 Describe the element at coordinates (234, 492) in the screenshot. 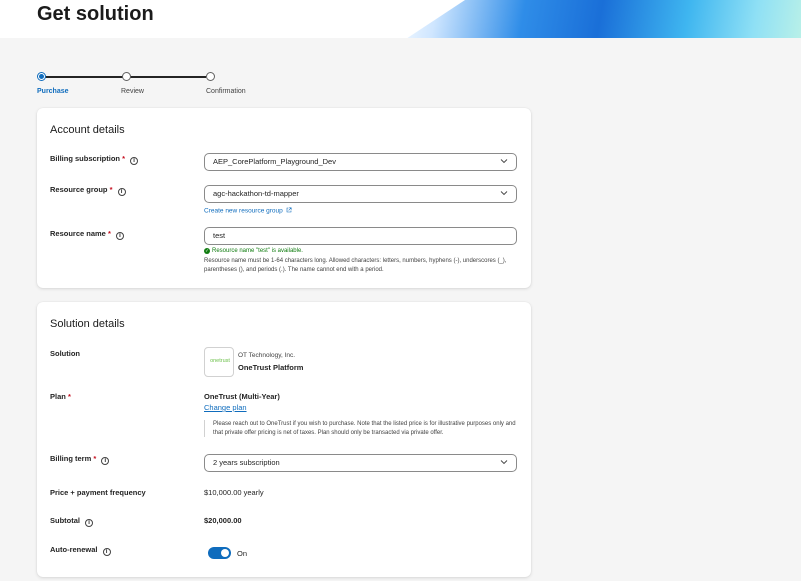

I see `price-frequency-value: $10,000.00 yearly` at that location.